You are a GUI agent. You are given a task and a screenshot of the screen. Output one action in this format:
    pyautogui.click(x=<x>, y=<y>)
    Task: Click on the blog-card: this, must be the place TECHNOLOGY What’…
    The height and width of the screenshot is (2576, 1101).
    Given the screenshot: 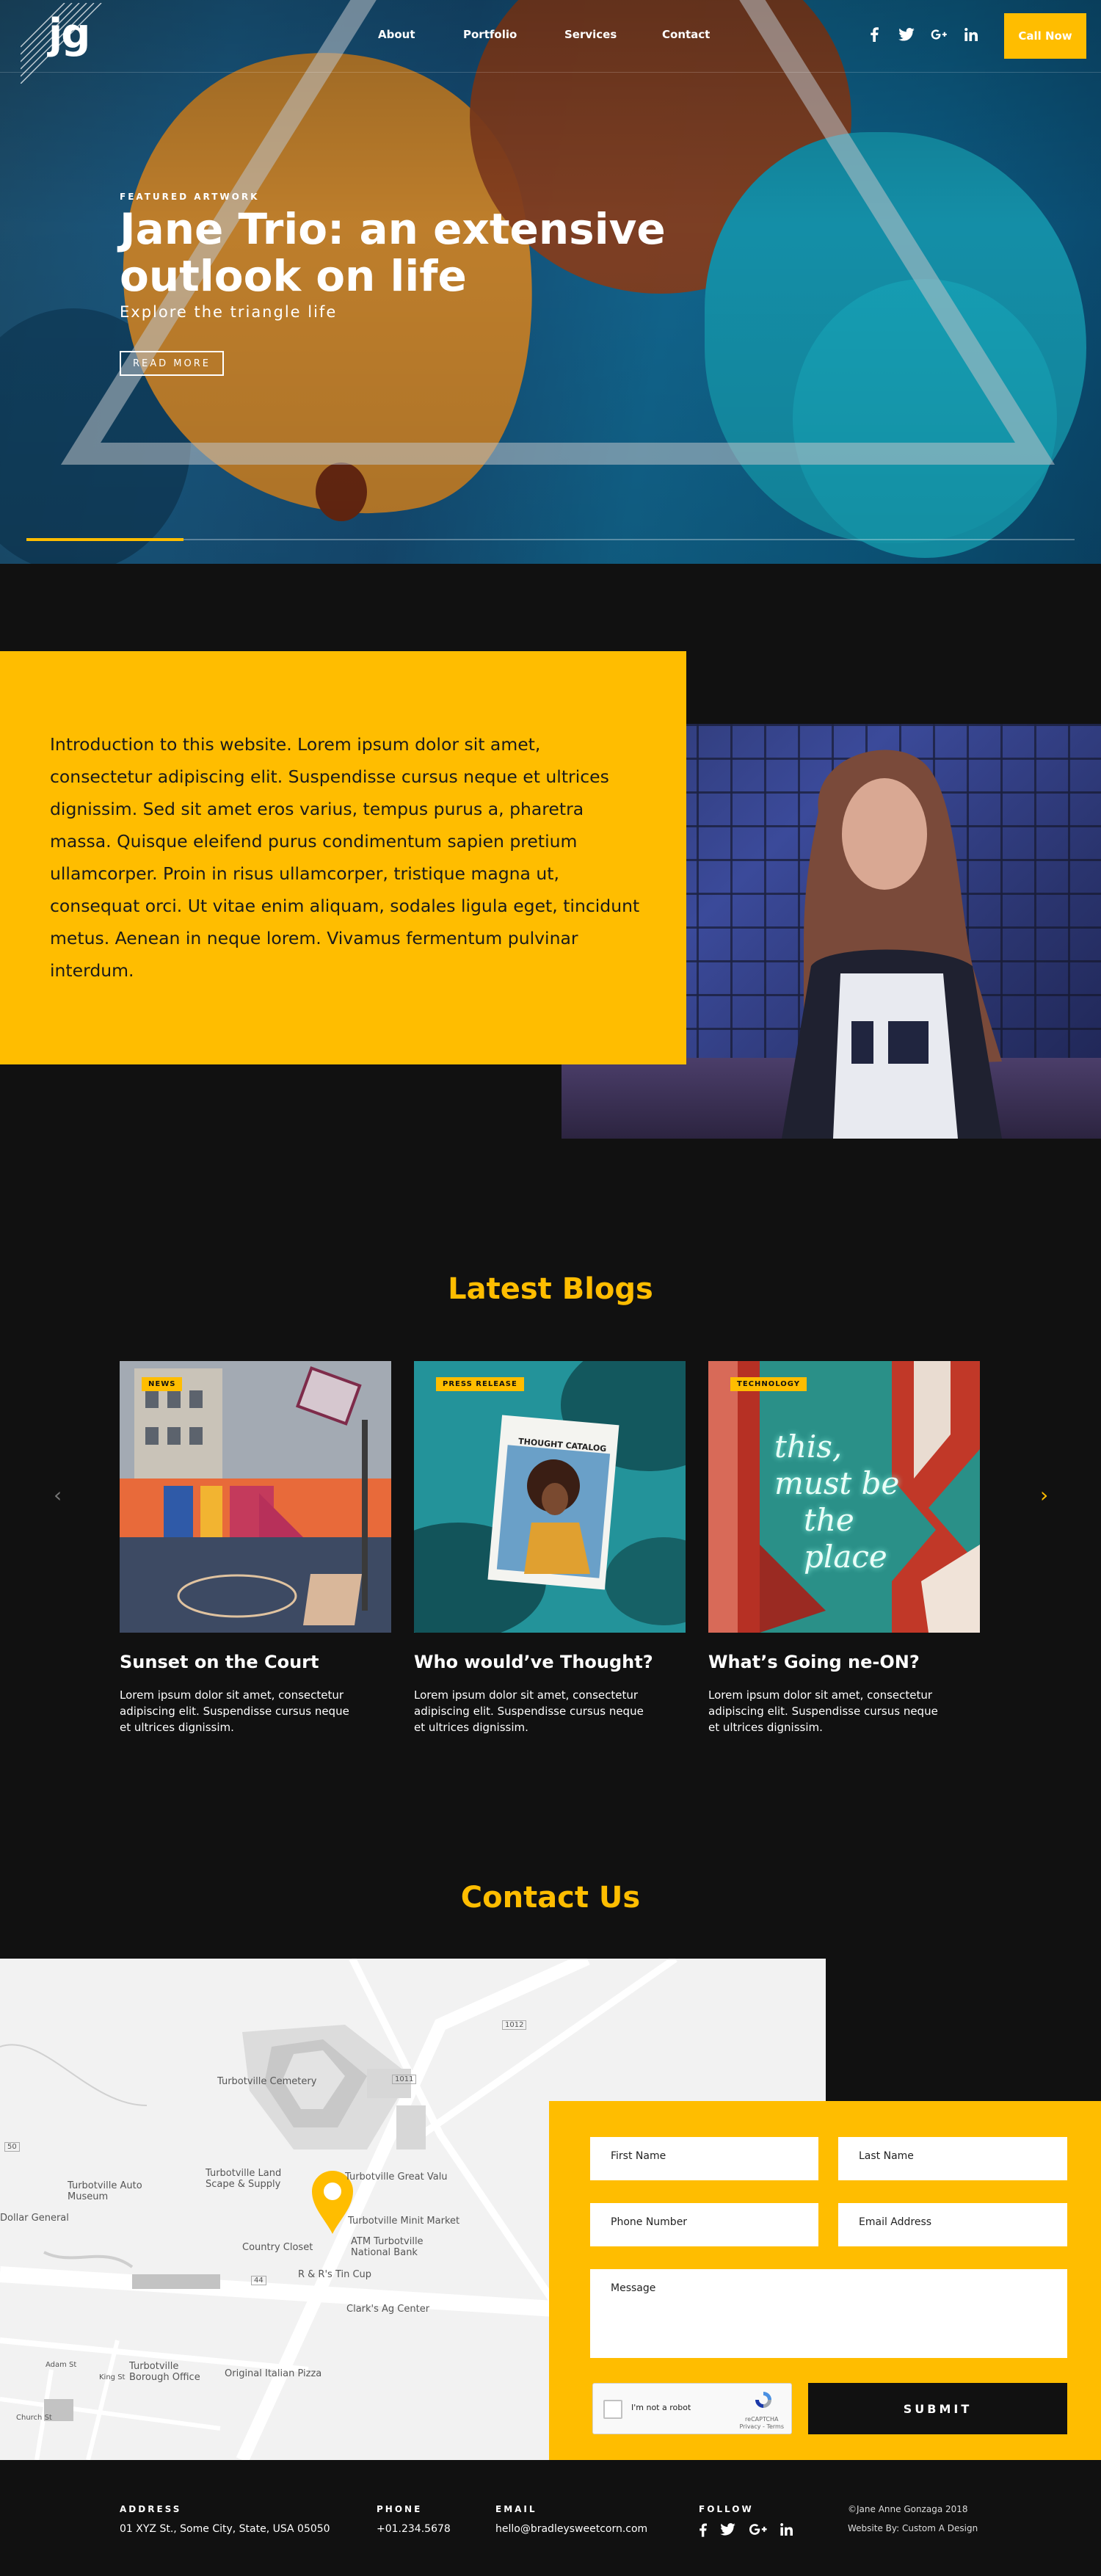 What is the action you would take?
    pyautogui.click(x=844, y=1548)
    